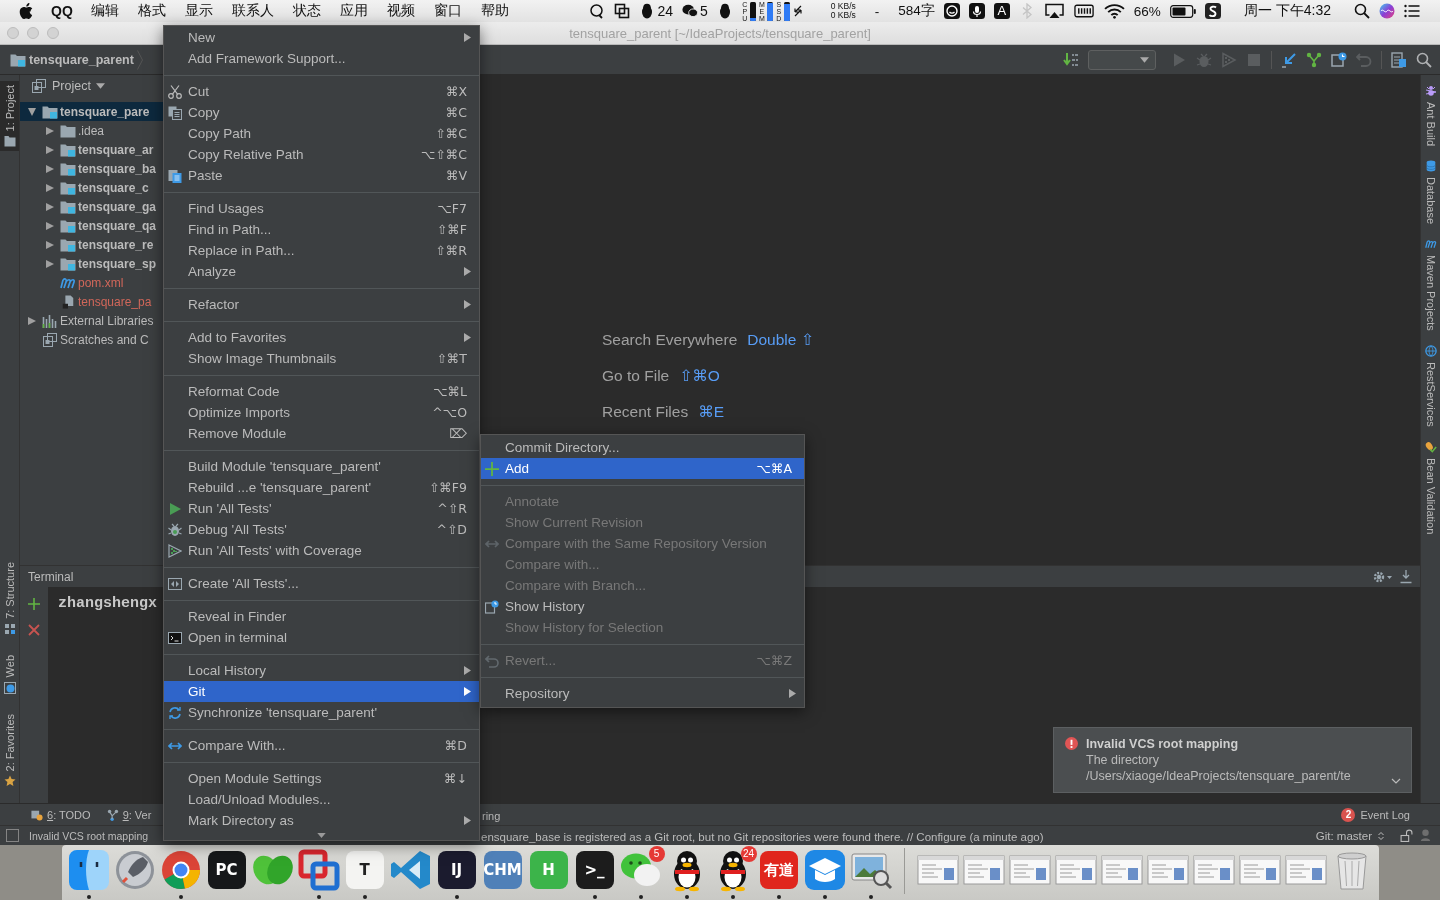 Image resolution: width=1440 pixels, height=900 pixels. Describe the element at coordinates (91, 320) in the screenshot. I see `tree-item: External Libraries` at that location.